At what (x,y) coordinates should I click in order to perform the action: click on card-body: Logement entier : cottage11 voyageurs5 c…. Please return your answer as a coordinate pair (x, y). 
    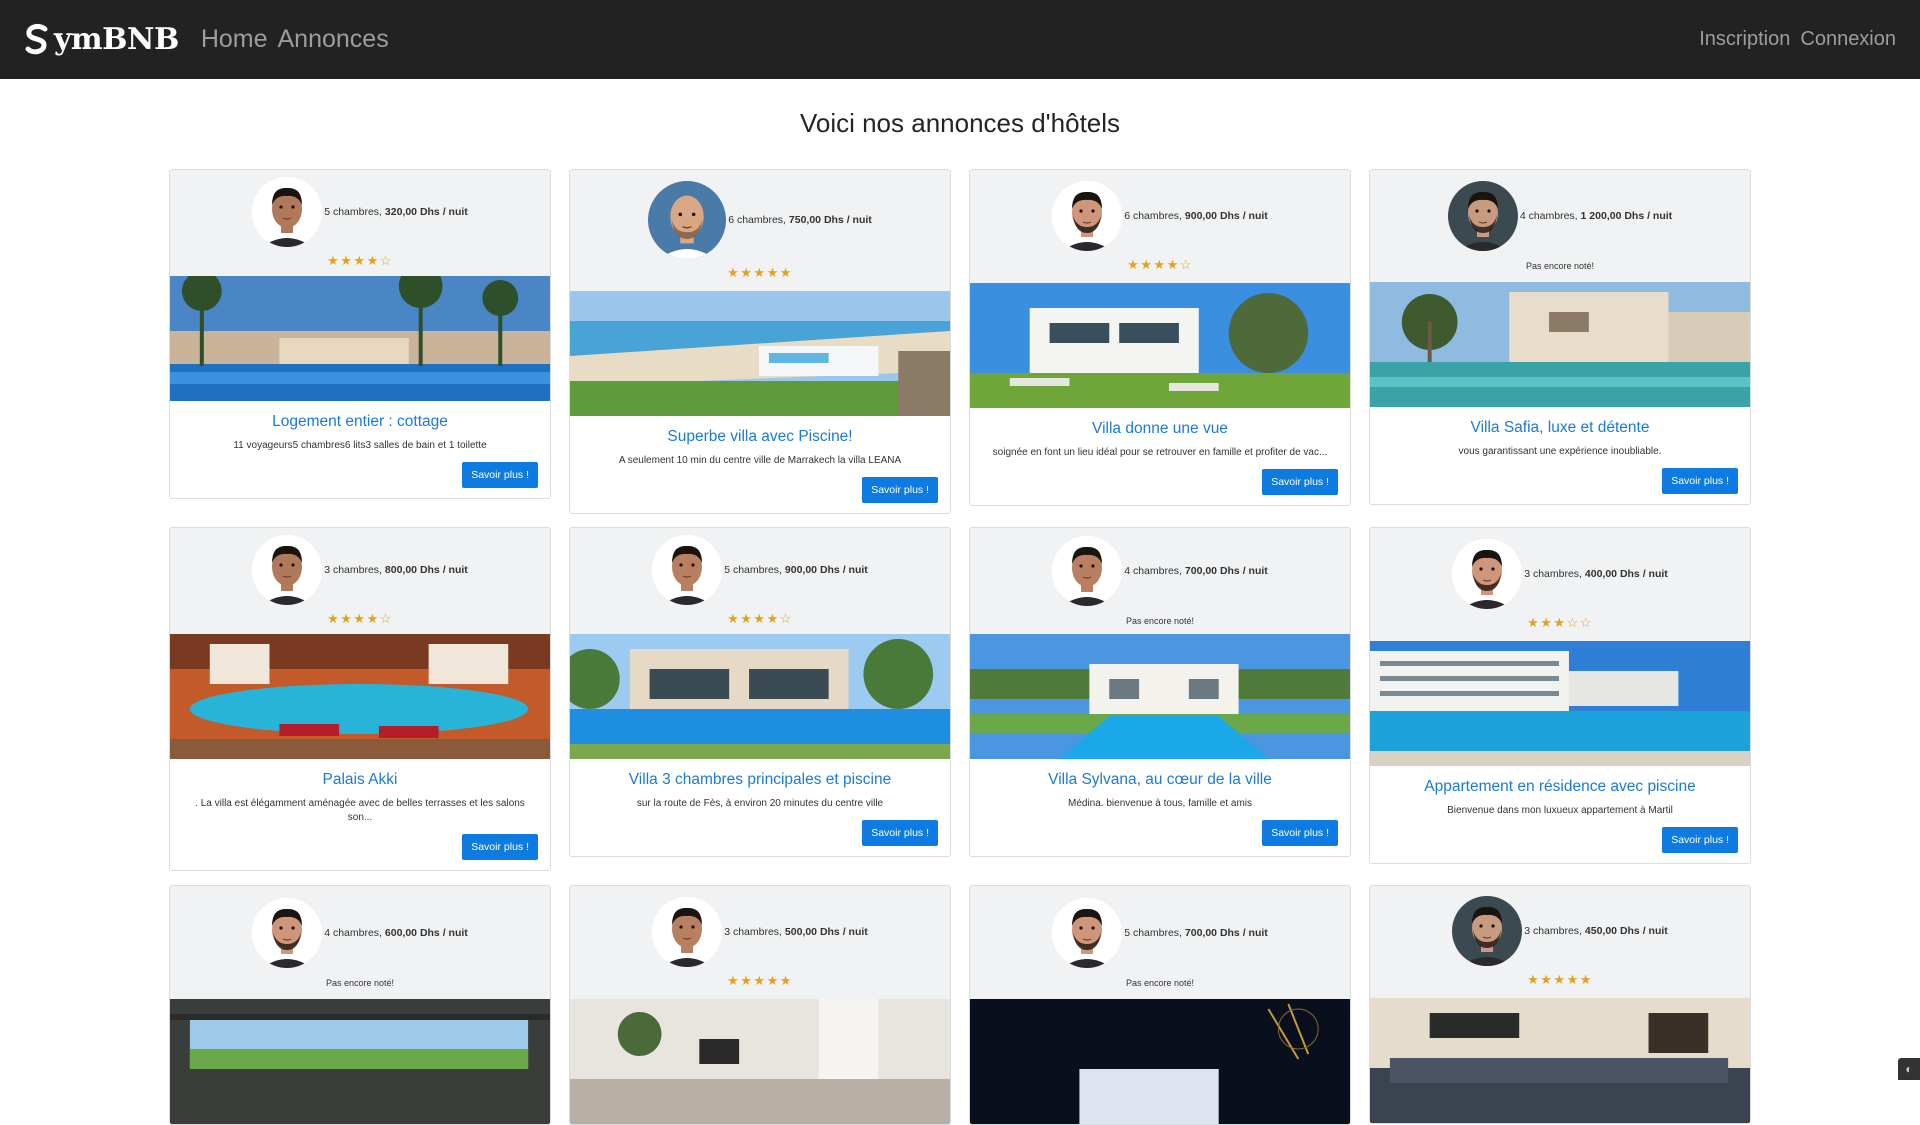
    Looking at the image, I should click on (360, 449).